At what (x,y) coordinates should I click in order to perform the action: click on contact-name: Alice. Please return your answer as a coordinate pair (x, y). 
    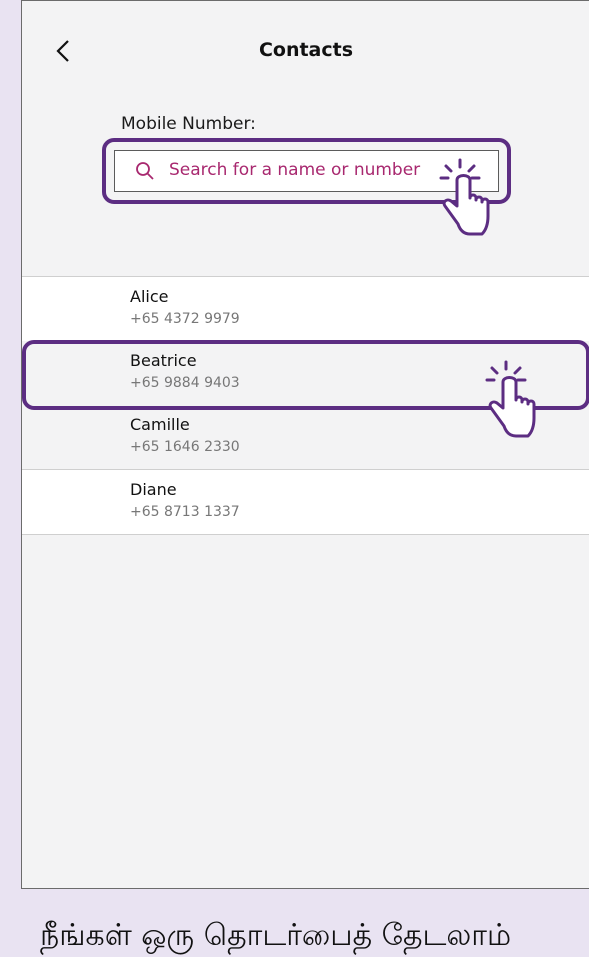
    Looking at the image, I should click on (149, 296).